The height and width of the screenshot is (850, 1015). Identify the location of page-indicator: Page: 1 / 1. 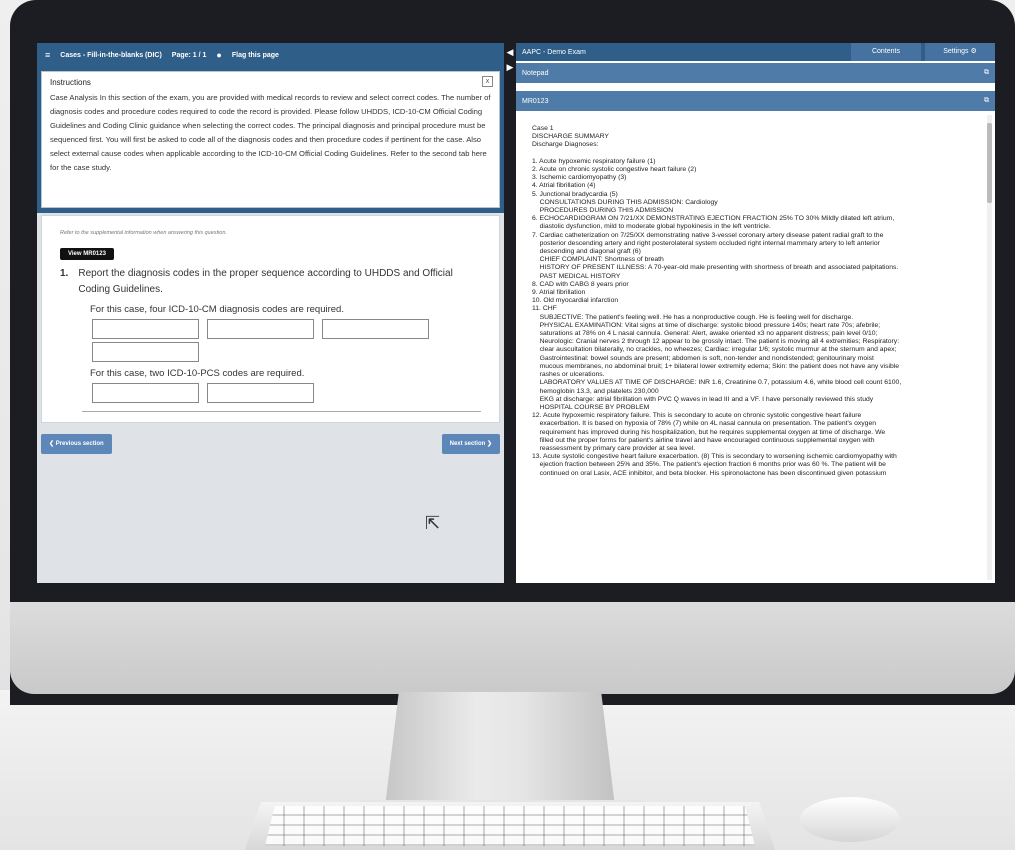
(189, 55).